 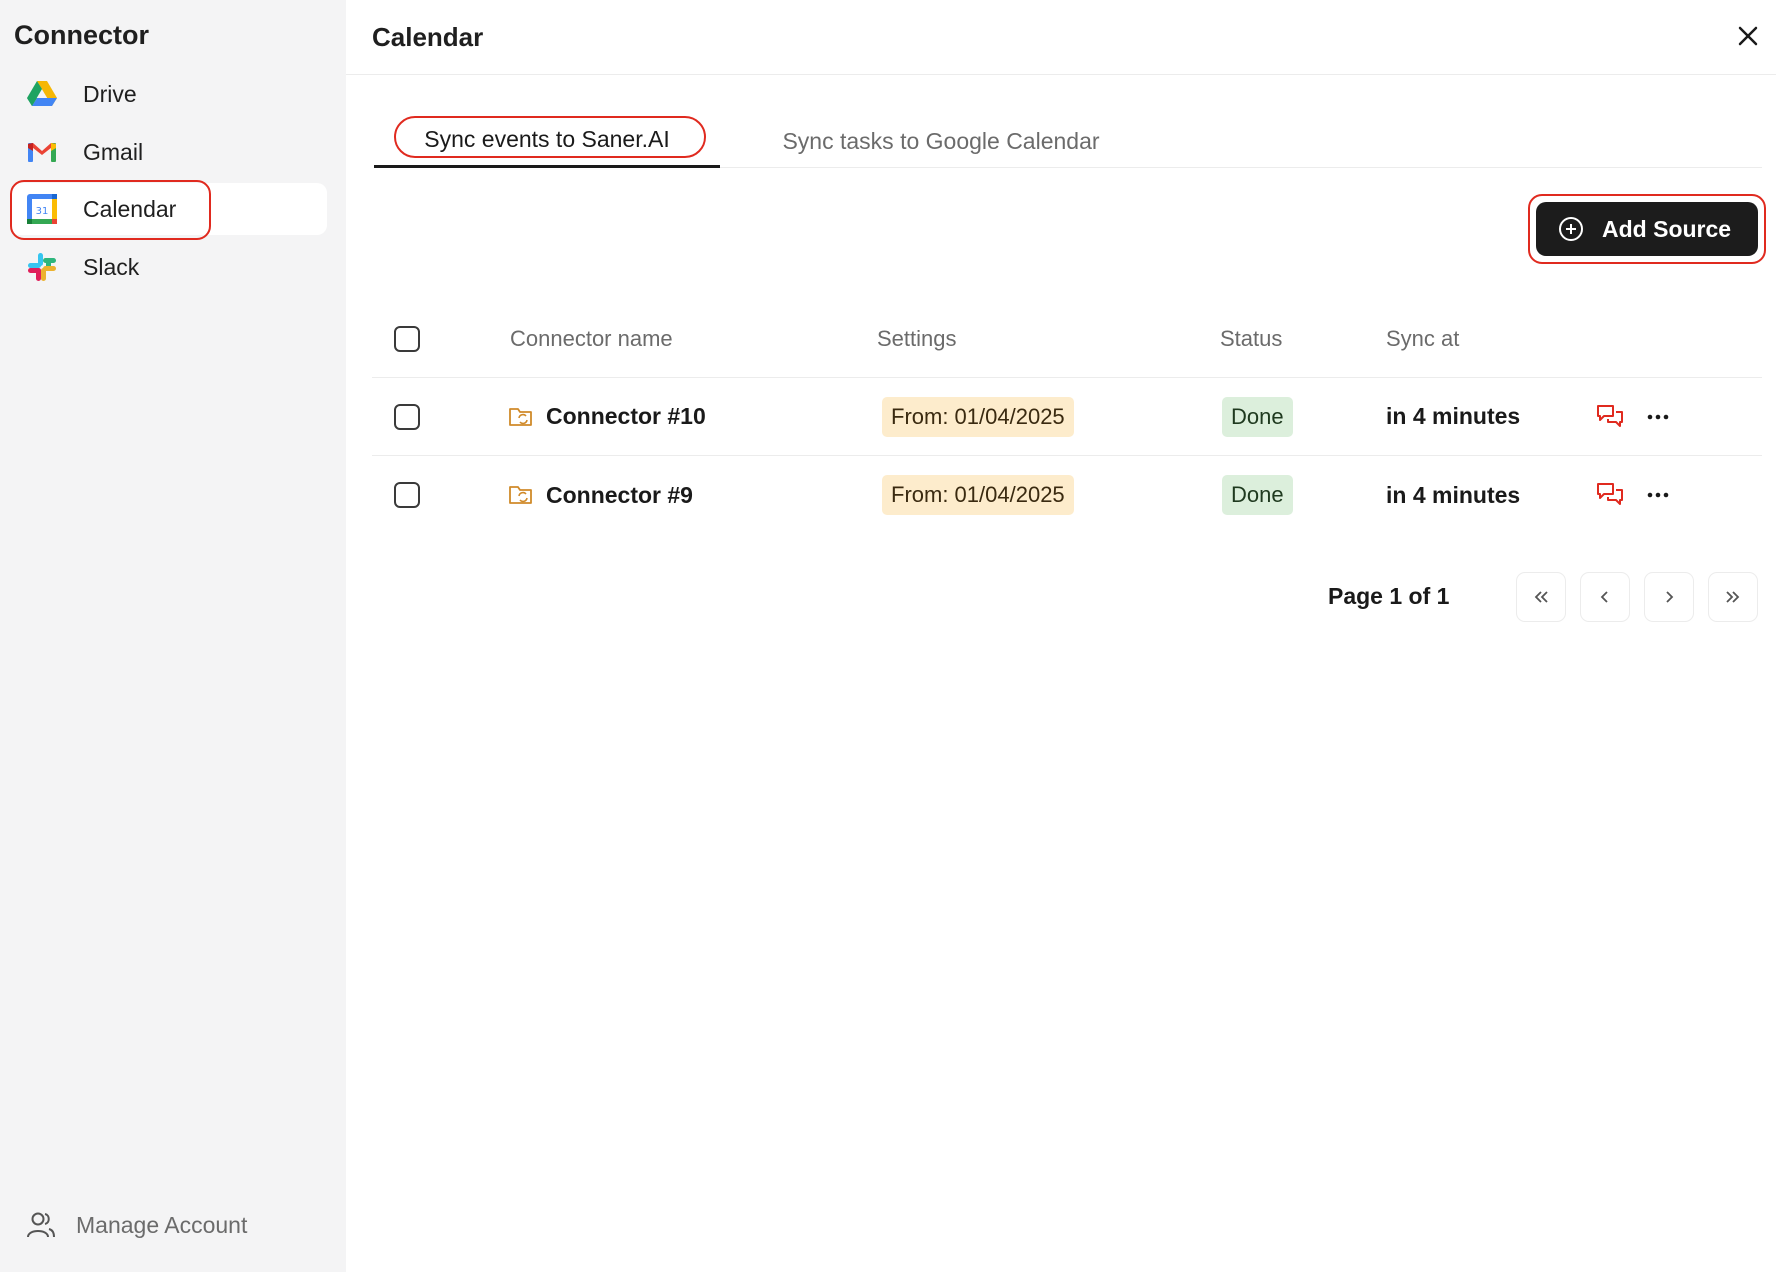 I want to click on svg-text: 31, so click(x=42, y=211).